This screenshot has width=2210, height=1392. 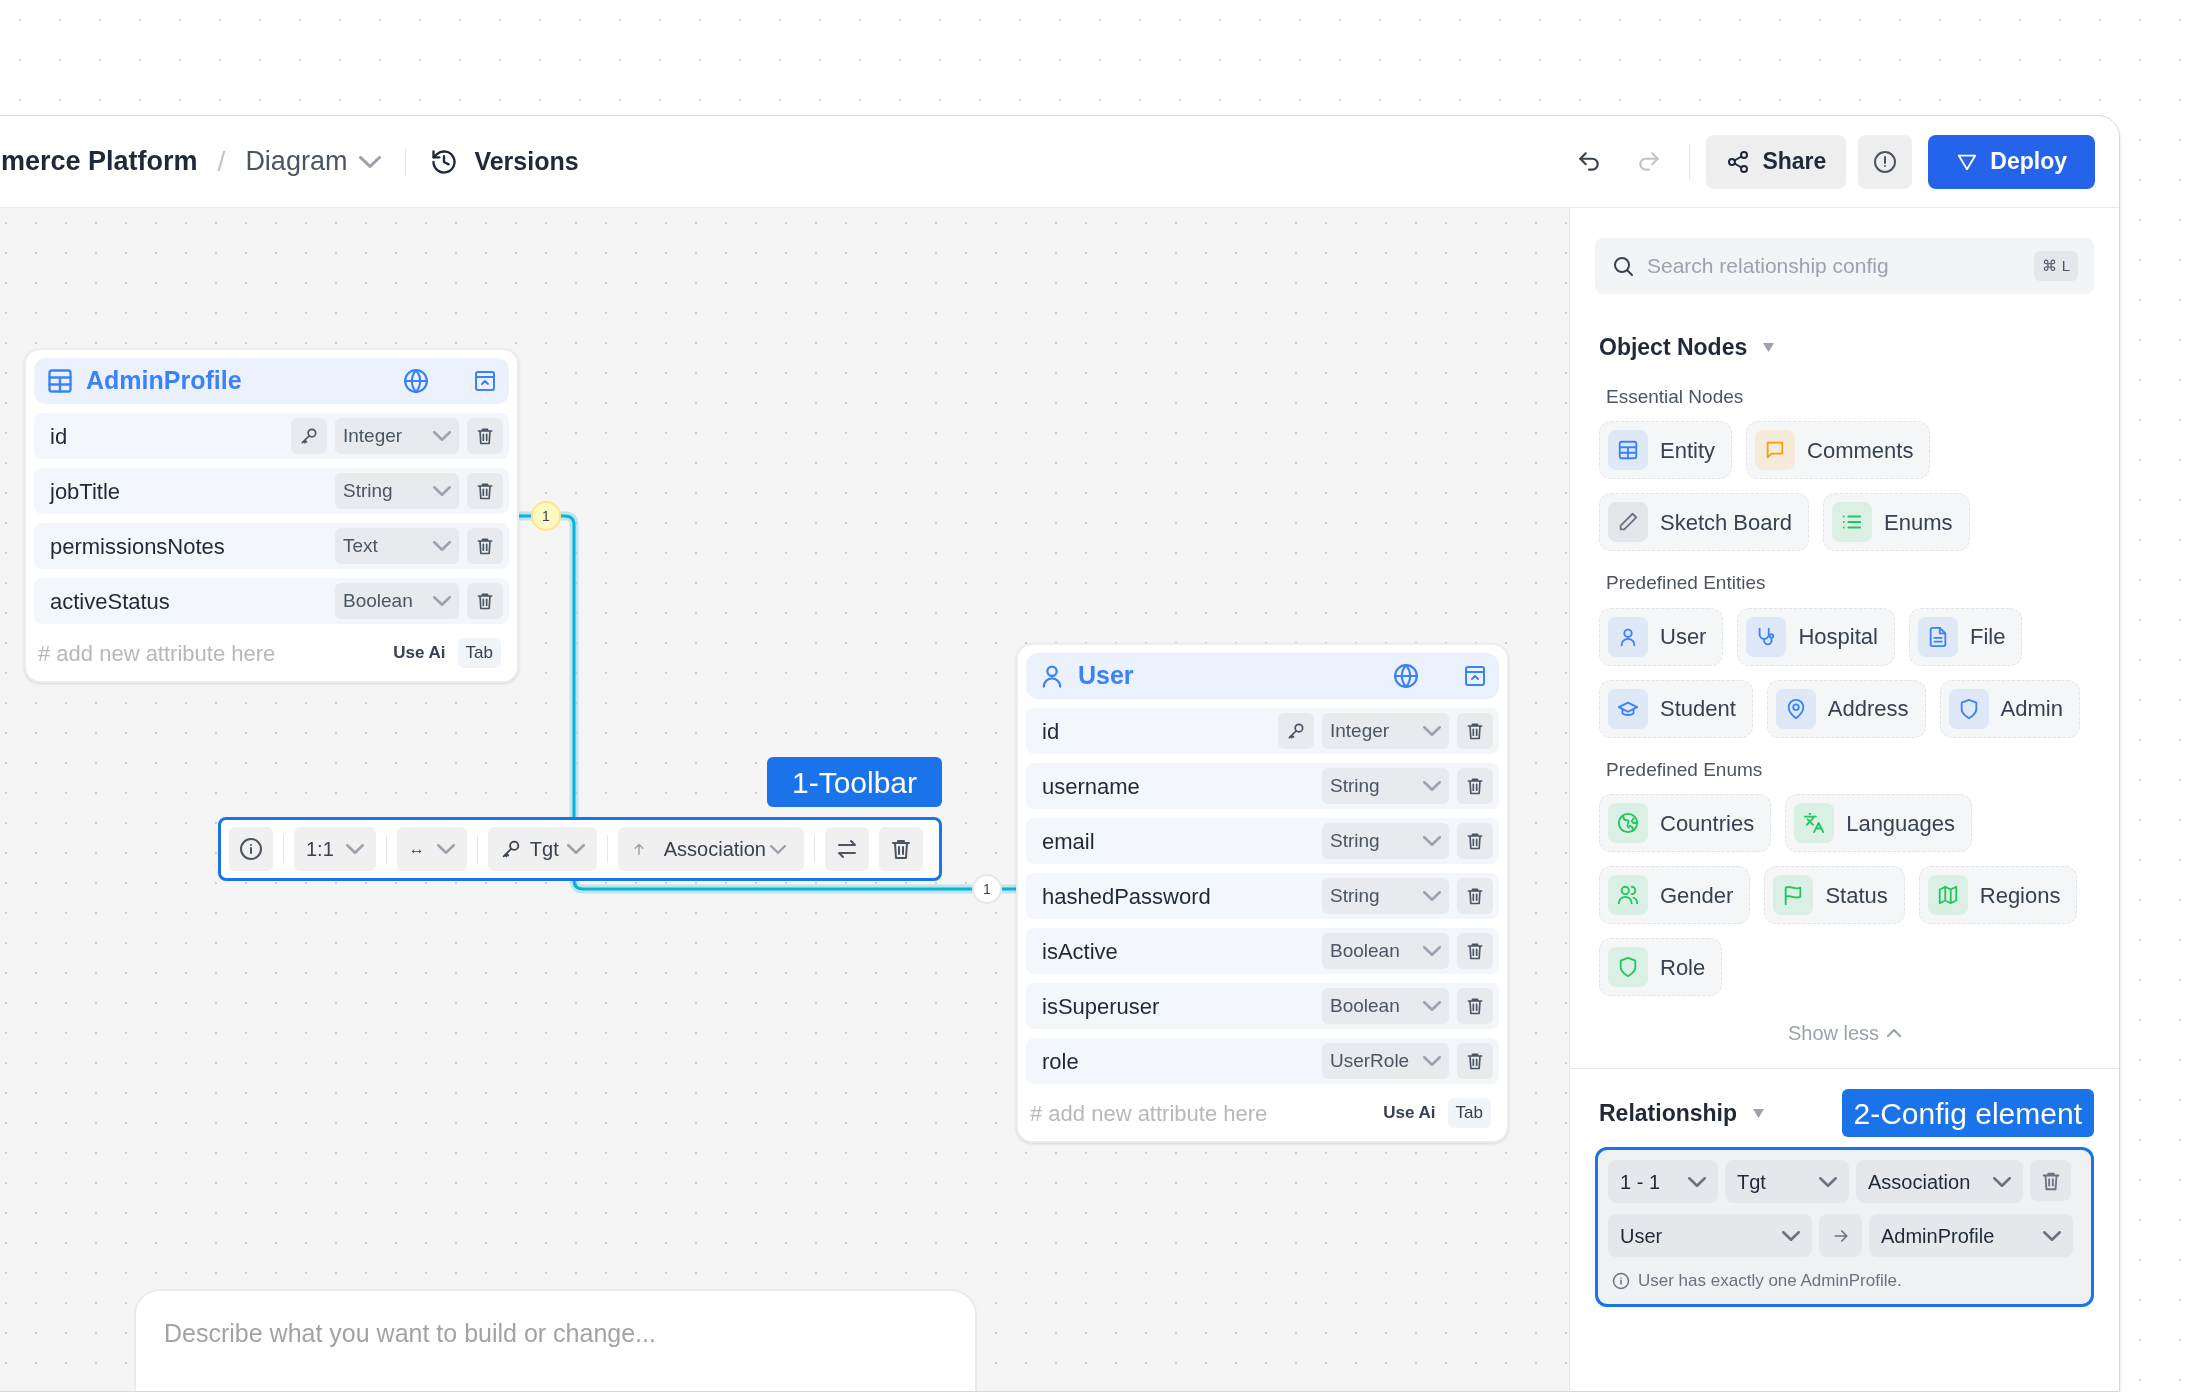 What do you see at coordinates (987, 889) in the screenshot?
I see `cardinality-badge: 1` at bounding box center [987, 889].